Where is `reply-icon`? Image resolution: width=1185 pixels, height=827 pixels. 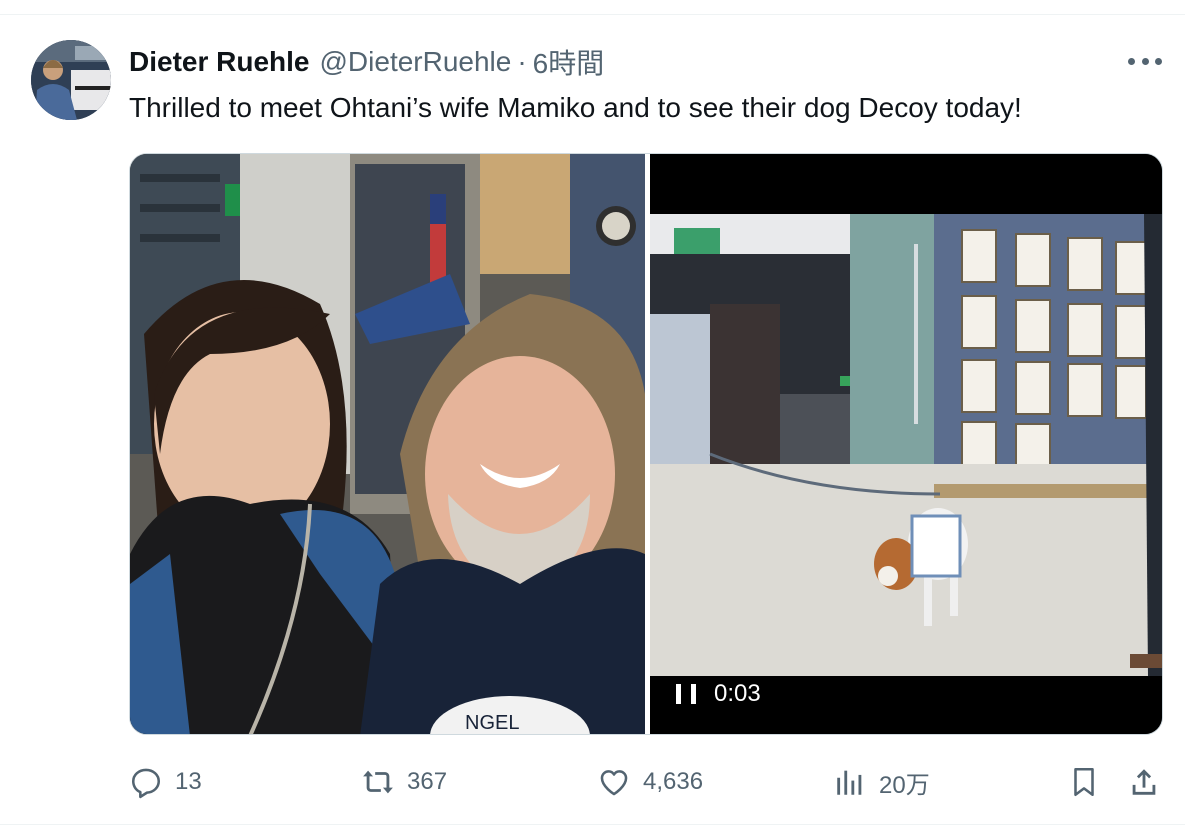
reply-icon is located at coordinates (146, 783).